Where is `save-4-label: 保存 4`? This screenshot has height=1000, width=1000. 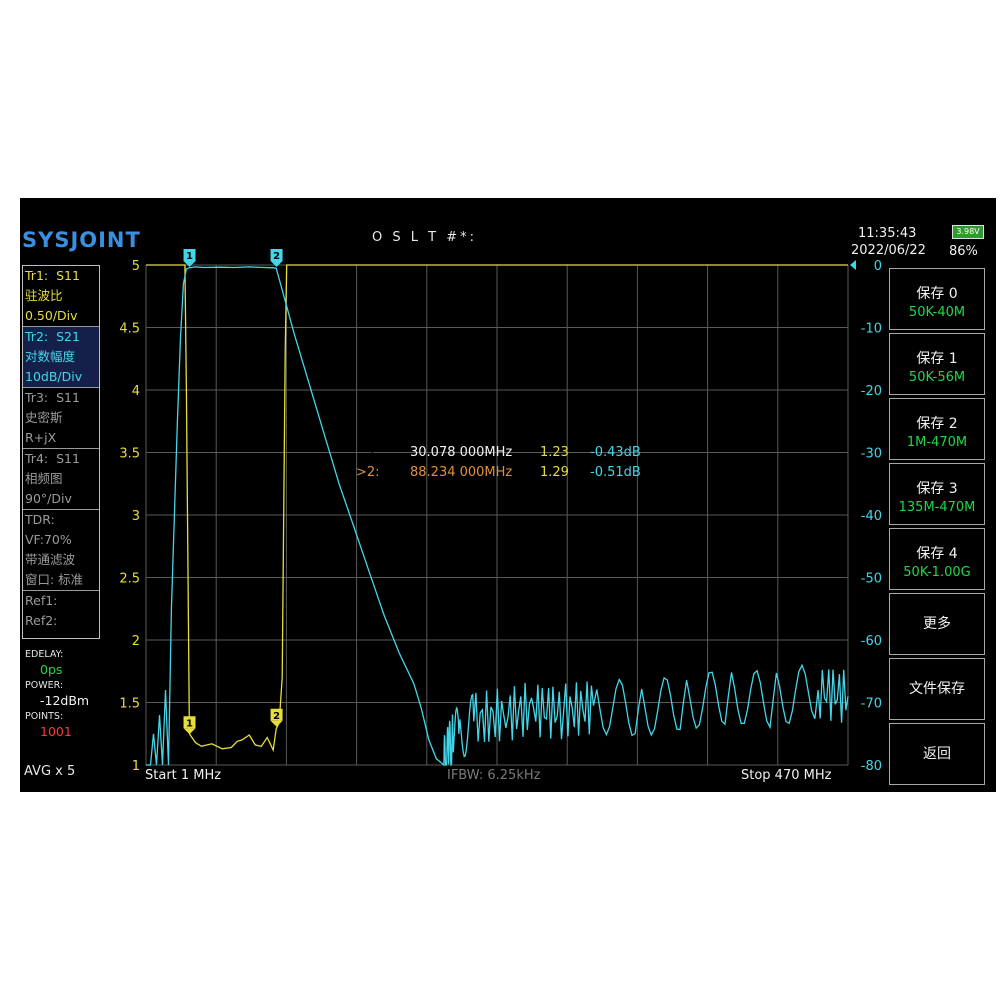
save-4-label: 保存 4 is located at coordinates (937, 554).